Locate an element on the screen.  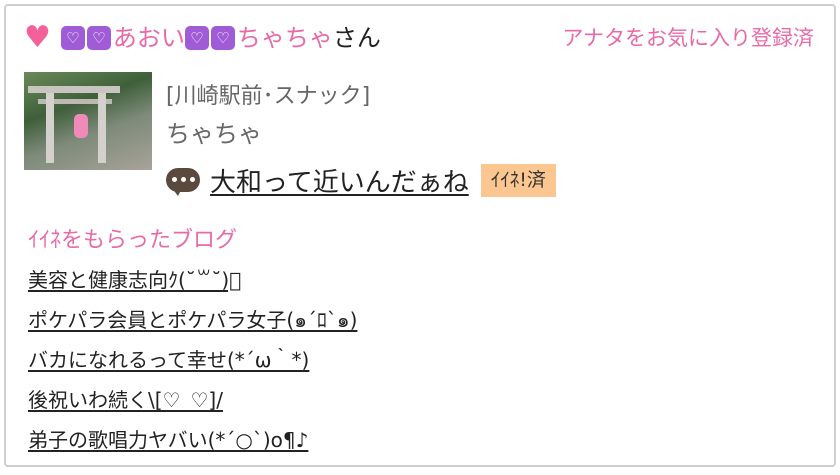
liked-blogs-heading: ｲｲﾈをもらったブログ is located at coordinates (133, 240).